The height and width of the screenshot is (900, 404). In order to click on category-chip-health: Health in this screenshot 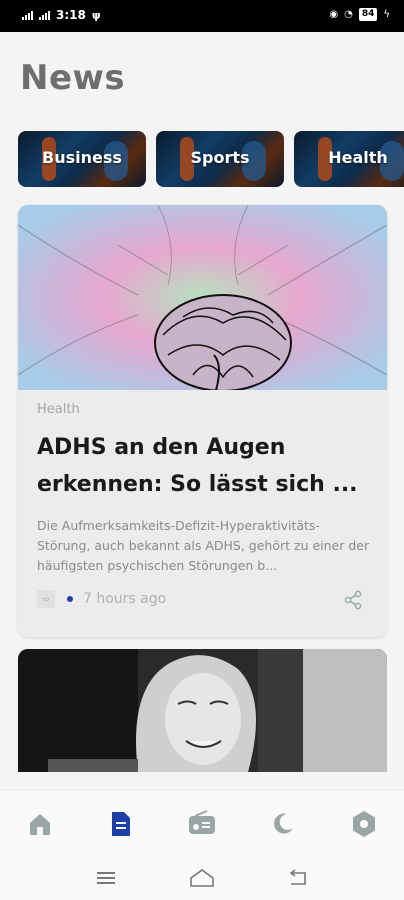, I will do `click(349, 159)`.